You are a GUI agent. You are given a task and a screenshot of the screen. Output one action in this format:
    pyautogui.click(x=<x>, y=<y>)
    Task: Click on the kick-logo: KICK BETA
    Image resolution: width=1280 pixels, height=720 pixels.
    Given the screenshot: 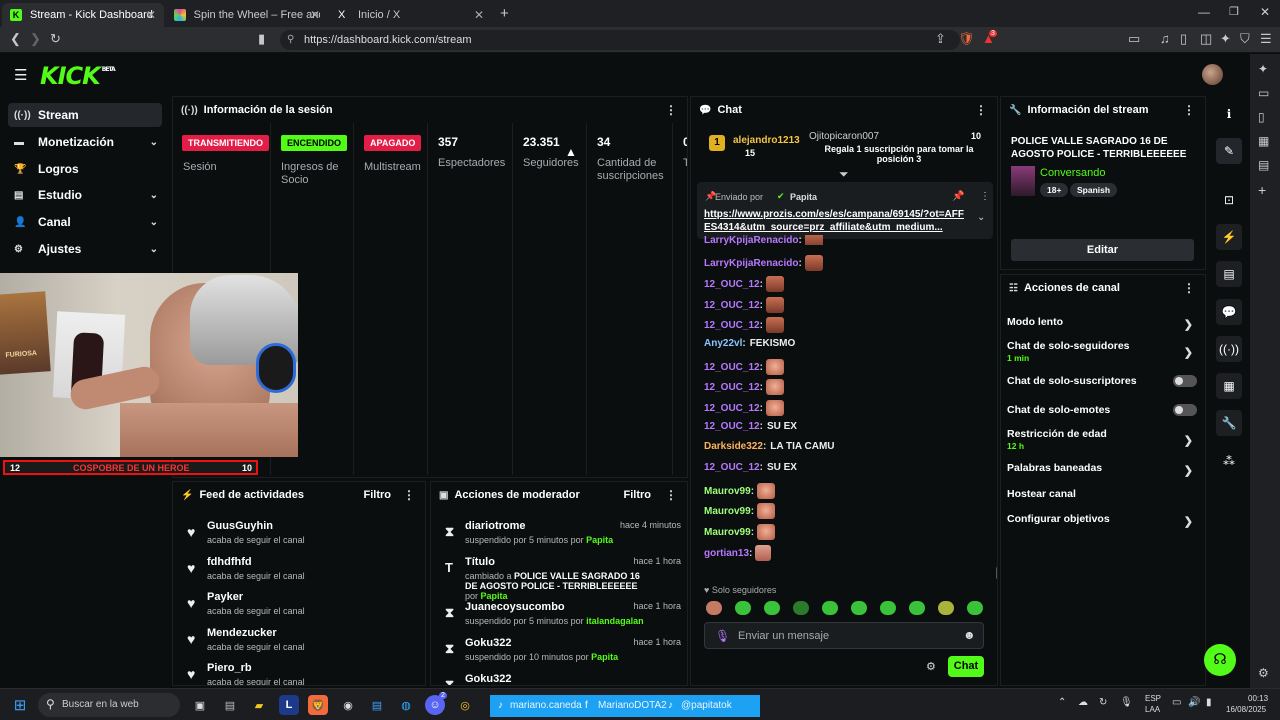 What is the action you would take?
    pyautogui.click(x=78, y=76)
    